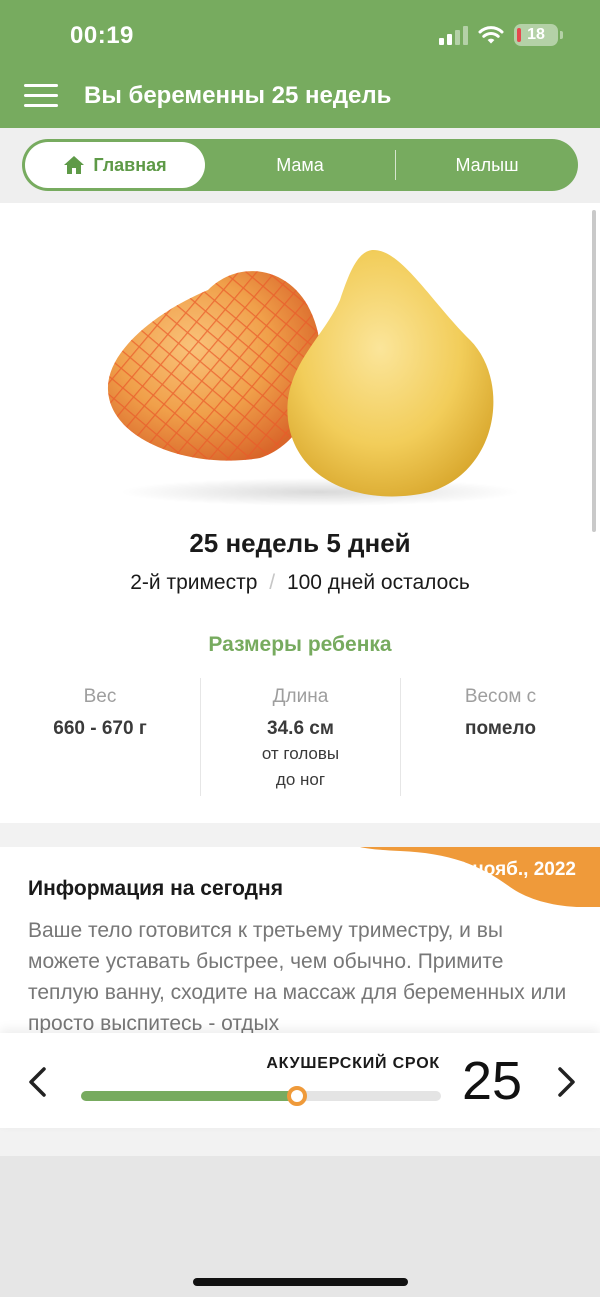 Image resolution: width=600 pixels, height=1297 pixels. I want to click on term-progress-fill, so click(189, 1096).